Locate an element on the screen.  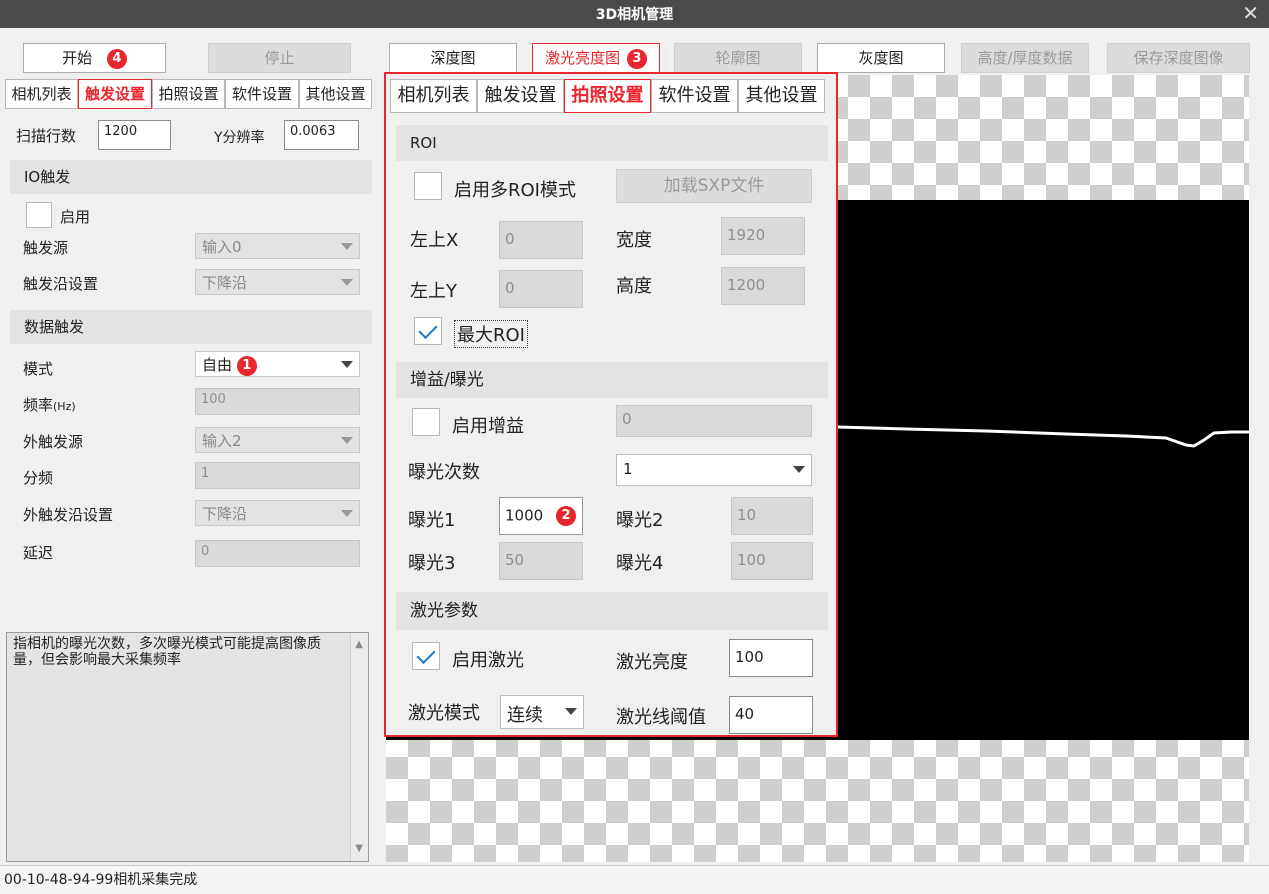
exposure-3-label: 曝光3 is located at coordinates (432, 563).